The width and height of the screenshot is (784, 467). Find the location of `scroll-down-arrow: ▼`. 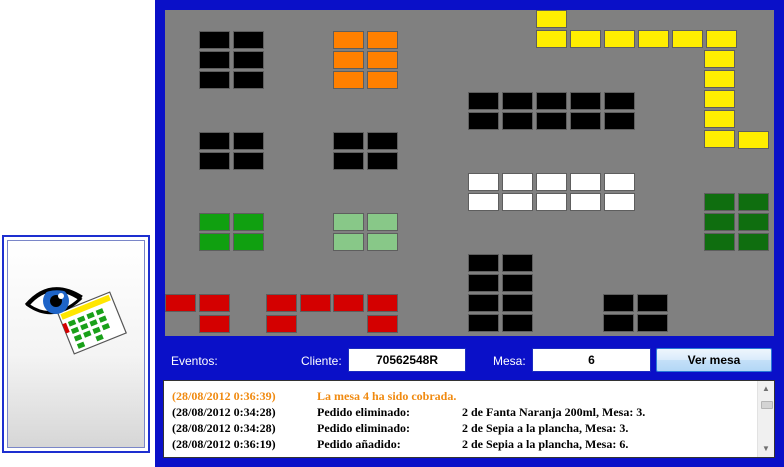

scroll-down-arrow: ▼ is located at coordinates (766, 449).